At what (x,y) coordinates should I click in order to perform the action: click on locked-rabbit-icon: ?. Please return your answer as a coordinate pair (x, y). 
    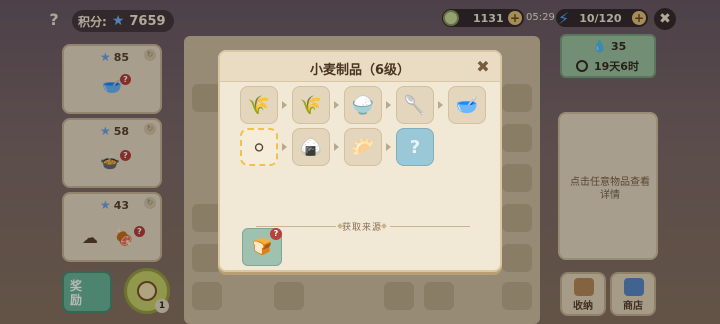
    Looking at the image, I should click on (415, 147).